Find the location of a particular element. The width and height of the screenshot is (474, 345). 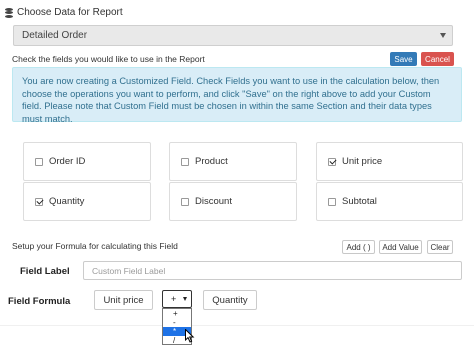

field-option-subtotal: Subtotal is located at coordinates (389, 201).